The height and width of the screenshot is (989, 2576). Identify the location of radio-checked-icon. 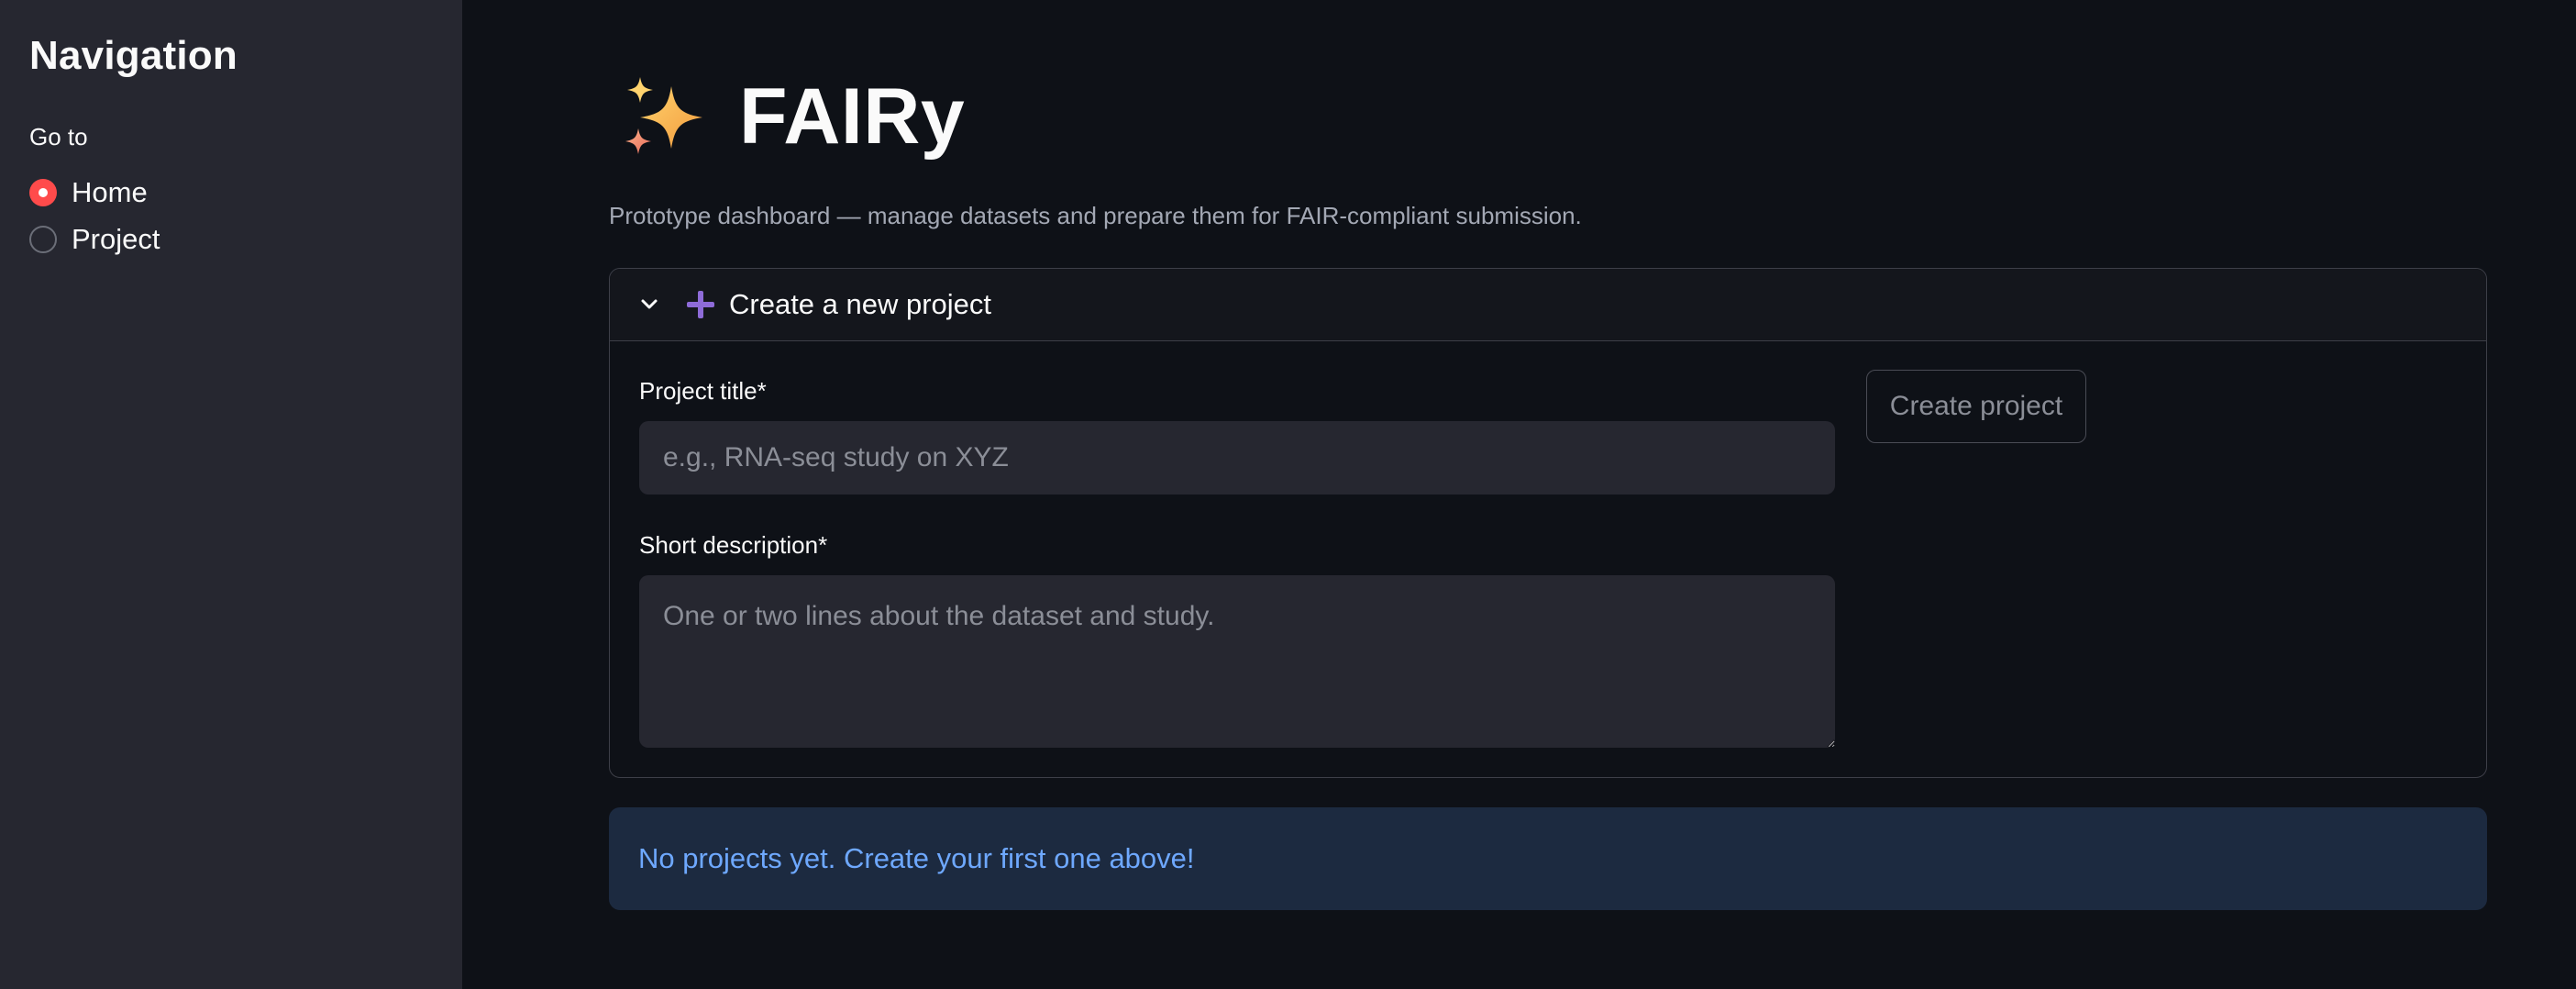
(43, 192).